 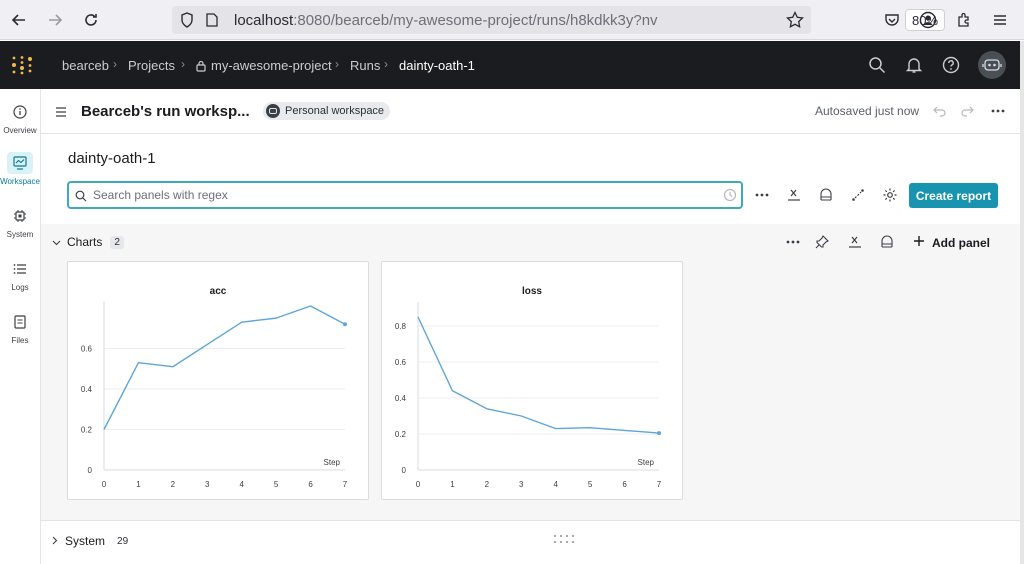 I want to click on outliers-icon, so click(x=858, y=195).